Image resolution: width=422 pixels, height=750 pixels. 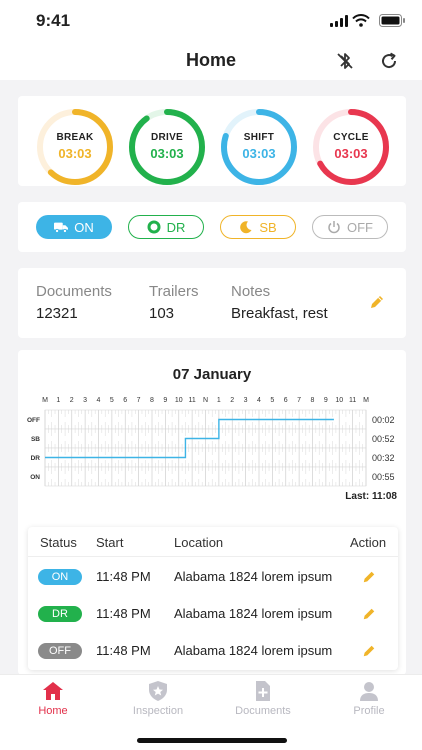 I want to click on status-off-label: OFF, so click(x=360, y=227).